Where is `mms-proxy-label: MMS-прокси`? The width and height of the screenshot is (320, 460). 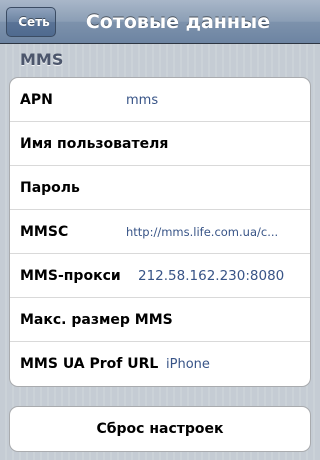 mms-proxy-label: MMS-прокси is located at coordinates (70, 276).